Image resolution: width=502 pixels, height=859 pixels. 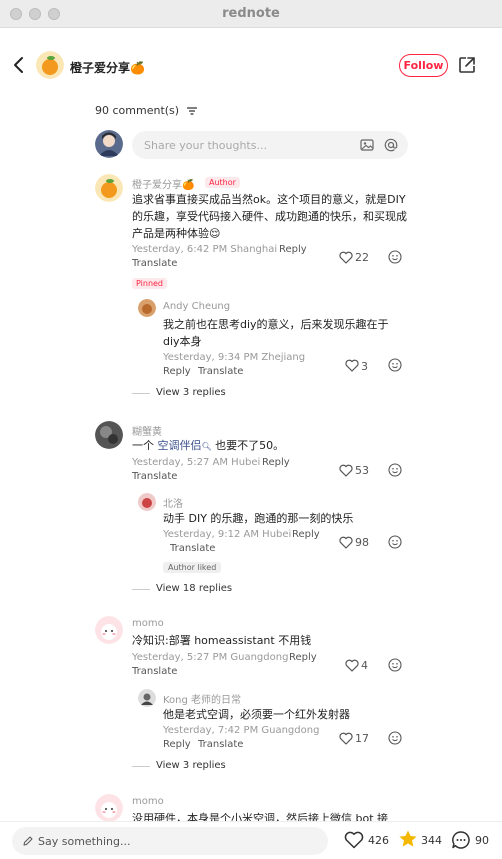 What do you see at coordinates (194, 588) in the screenshot?
I see `view-replies-button: View 18 replies` at bounding box center [194, 588].